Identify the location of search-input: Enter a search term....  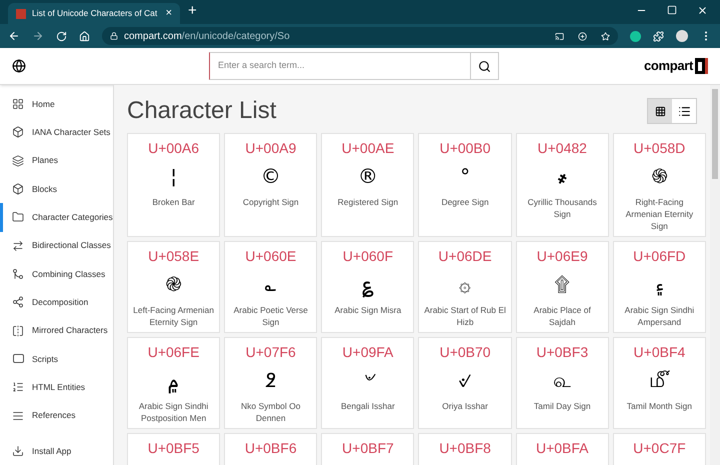
(340, 66).